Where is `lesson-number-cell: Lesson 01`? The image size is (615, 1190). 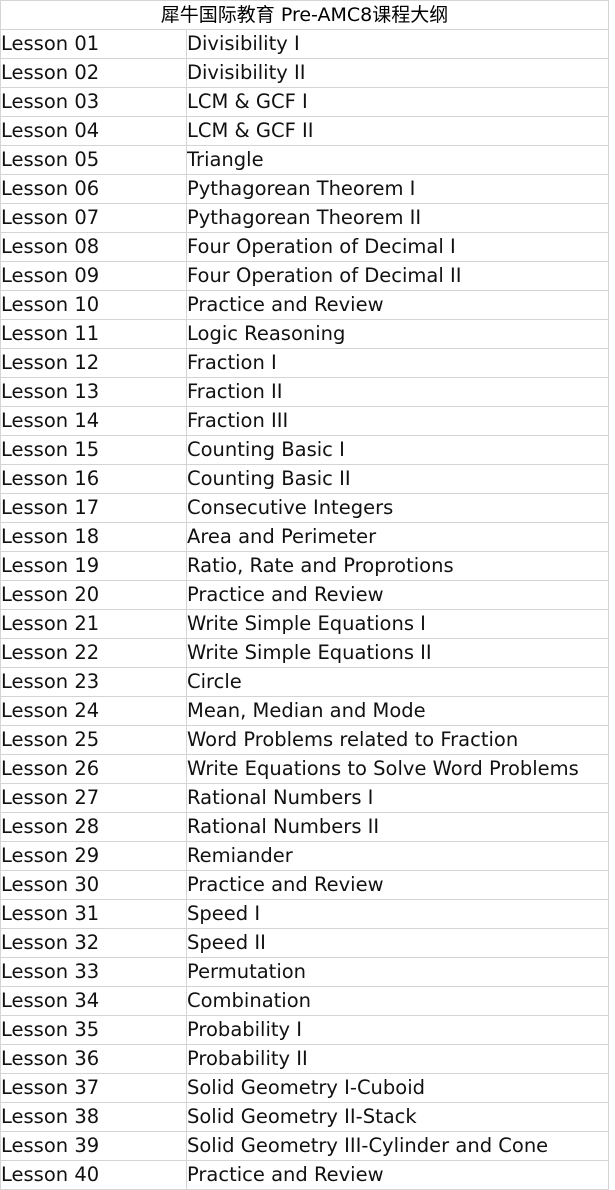 lesson-number-cell: Lesson 01 is located at coordinates (93, 44).